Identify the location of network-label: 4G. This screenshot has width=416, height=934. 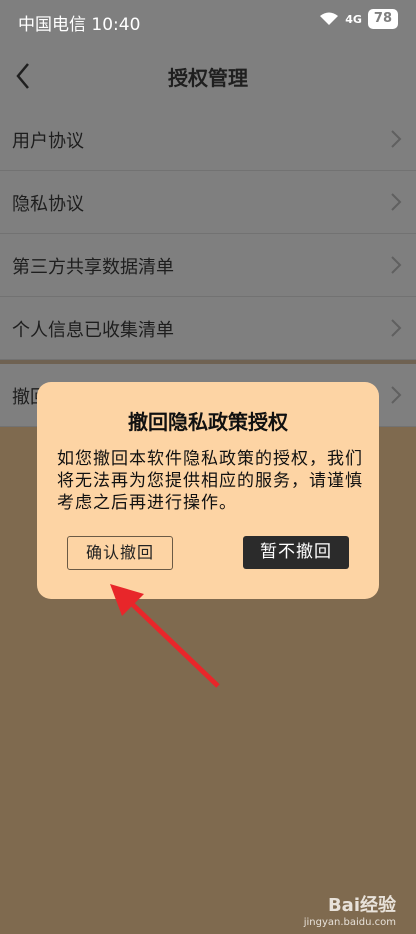
(353, 19).